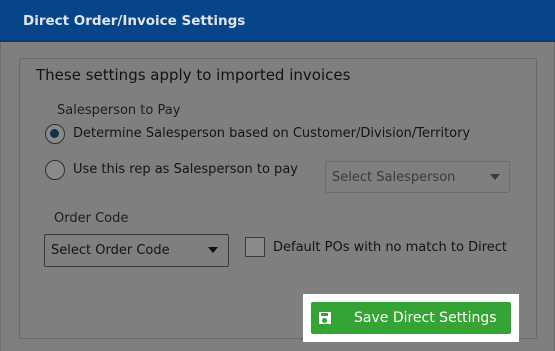 Image resolution: width=555 pixels, height=351 pixels. I want to click on panel-header: Direct Order/Invoice Settings, so click(277, 21).